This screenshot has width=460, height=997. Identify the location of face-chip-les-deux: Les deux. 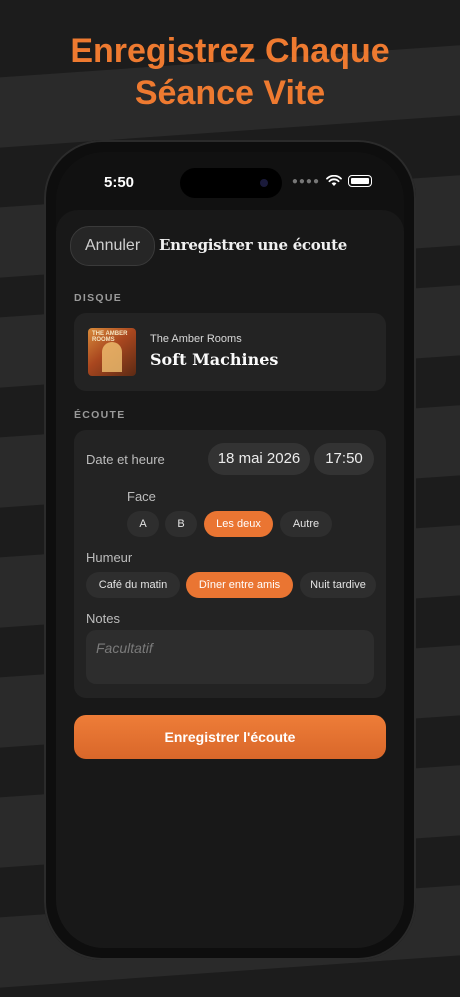
(238, 524).